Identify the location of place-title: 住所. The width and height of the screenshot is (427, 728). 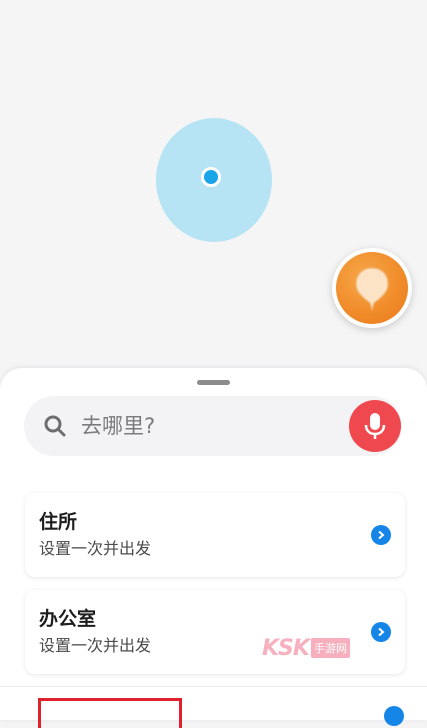
(58, 522).